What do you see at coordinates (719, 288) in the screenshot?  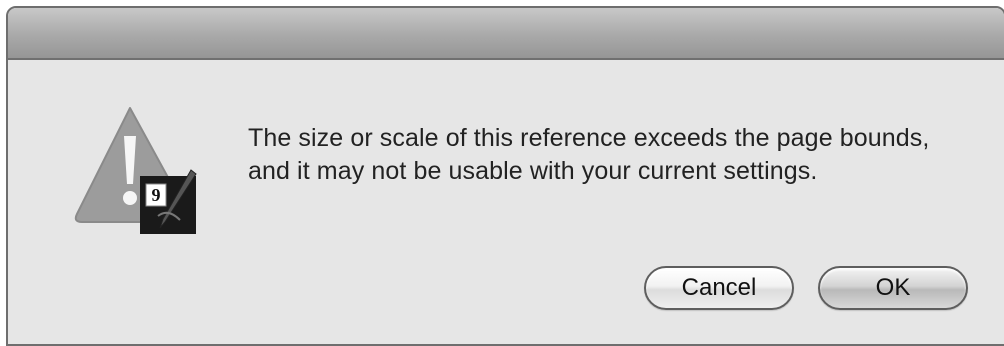 I see `cancel-button: Cancel` at bounding box center [719, 288].